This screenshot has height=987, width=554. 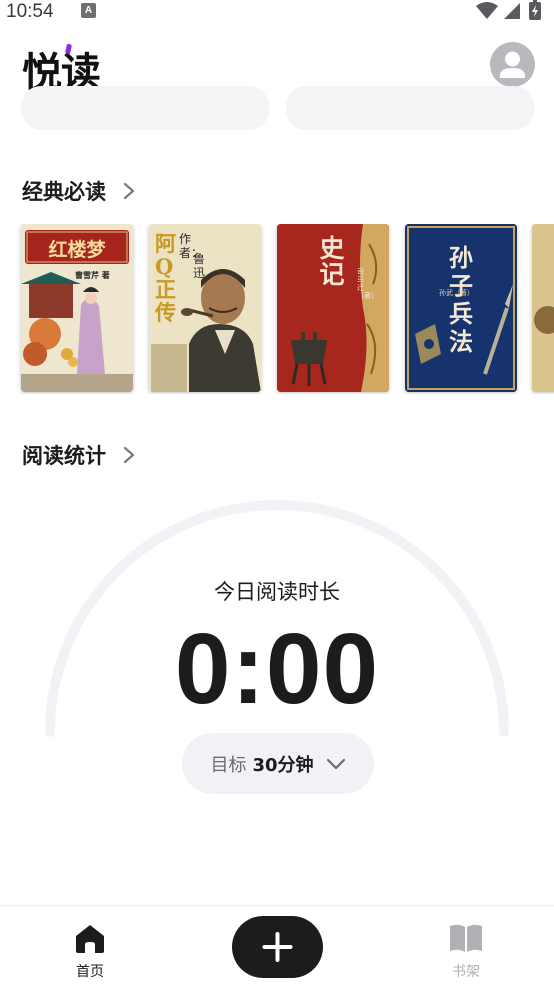 I want to click on bottom-navigation: 首页 书架, so click(x=277, y=946).